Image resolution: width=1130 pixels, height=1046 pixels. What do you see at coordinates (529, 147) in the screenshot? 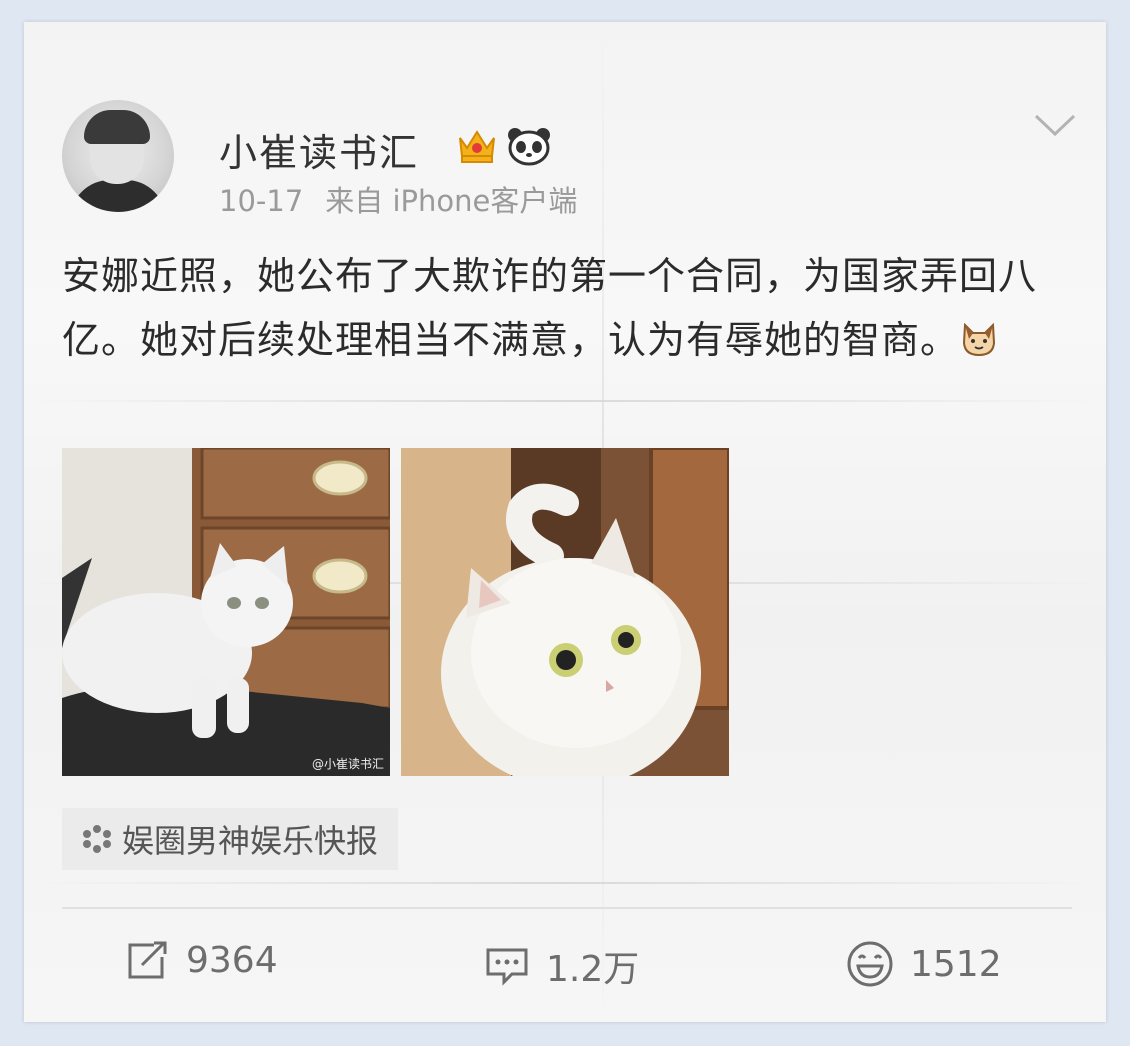
I see `panda-badge-icon` at bounding box center [529, 147].